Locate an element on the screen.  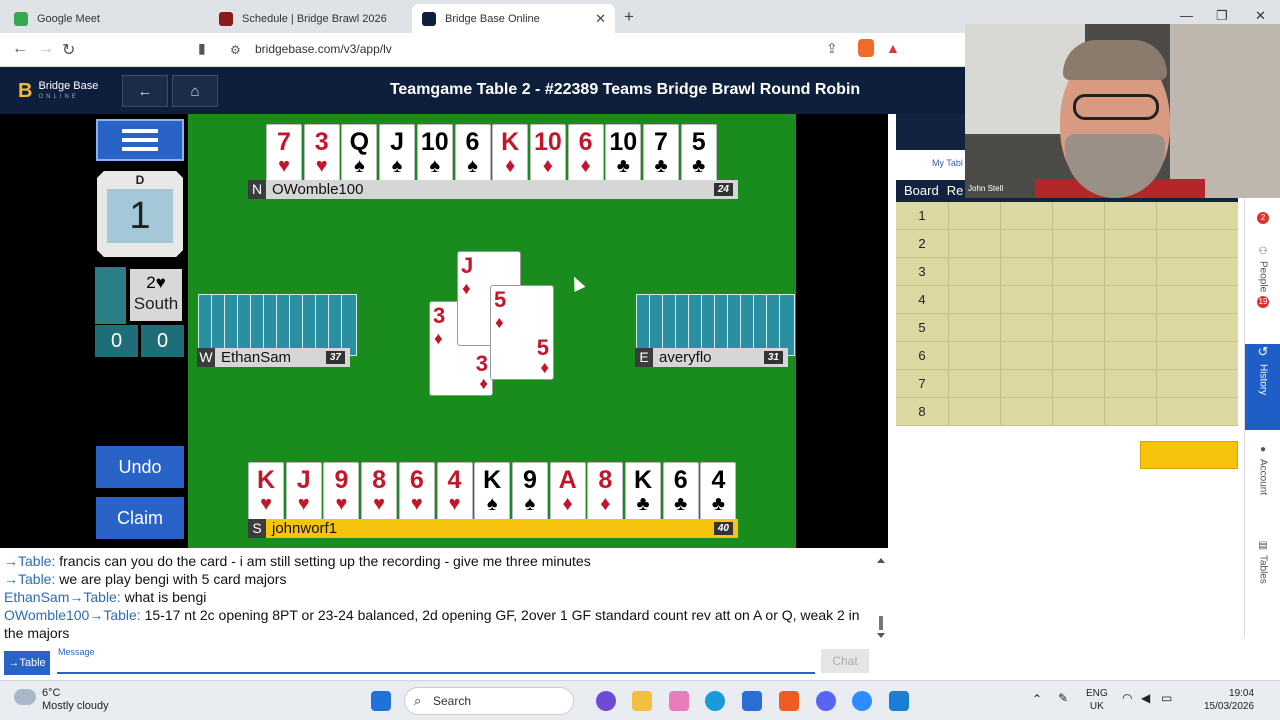
board-history-row: 8 is located at coordinates (1067, 412).